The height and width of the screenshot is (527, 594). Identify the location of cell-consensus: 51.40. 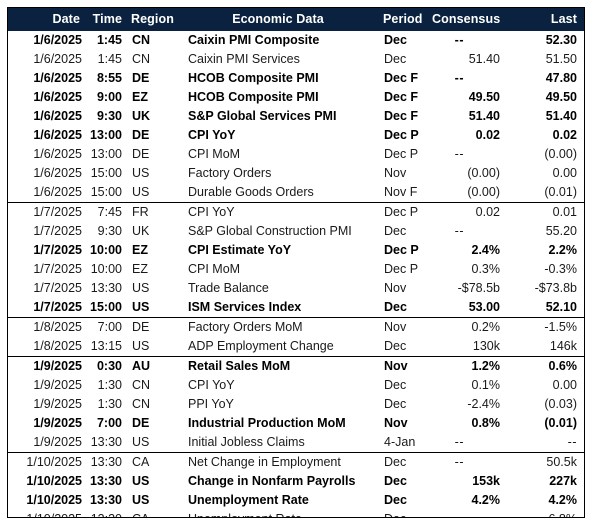
(484, 59).